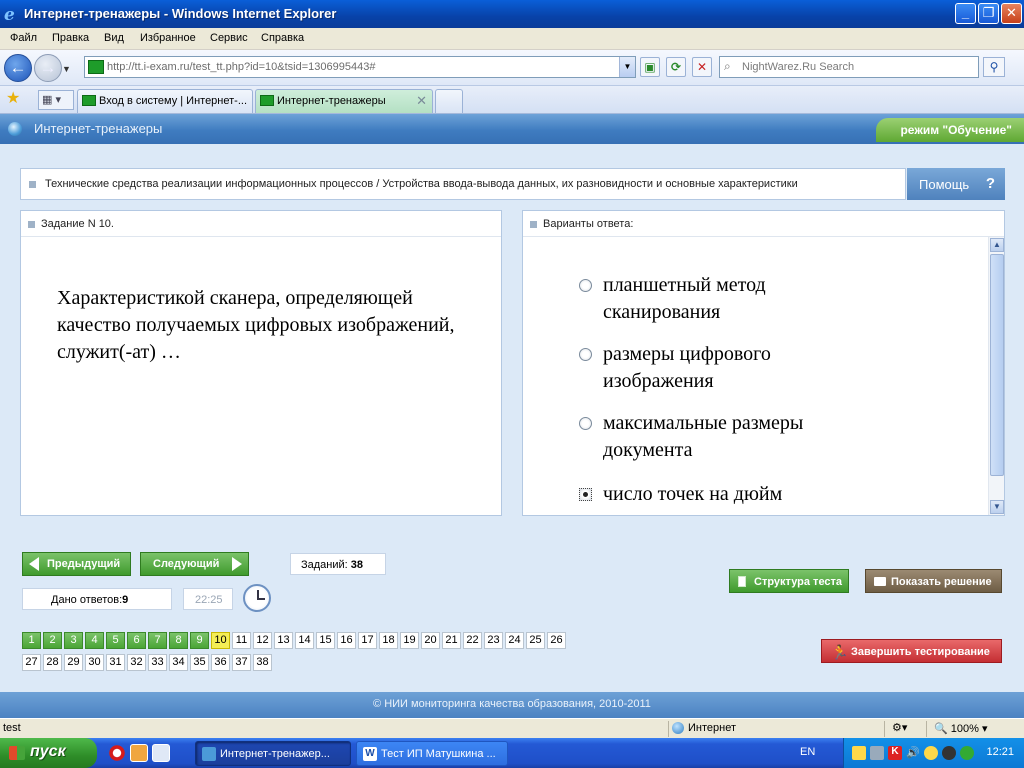 The width and height of the screenshot is (1024, 768). I want to click on task-number-11: 11, so click(241, 640).